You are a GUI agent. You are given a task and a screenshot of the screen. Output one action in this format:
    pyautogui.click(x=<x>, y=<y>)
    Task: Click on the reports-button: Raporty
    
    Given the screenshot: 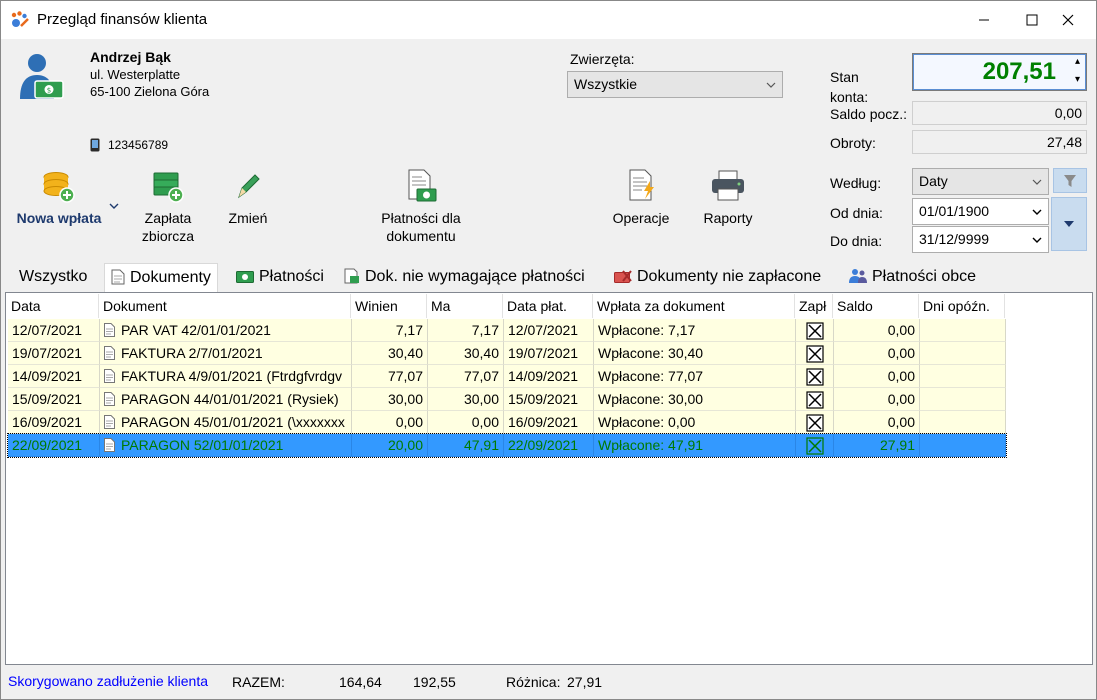 What is the action you would take?
    pyautogui.click(x=728, y=198)
    